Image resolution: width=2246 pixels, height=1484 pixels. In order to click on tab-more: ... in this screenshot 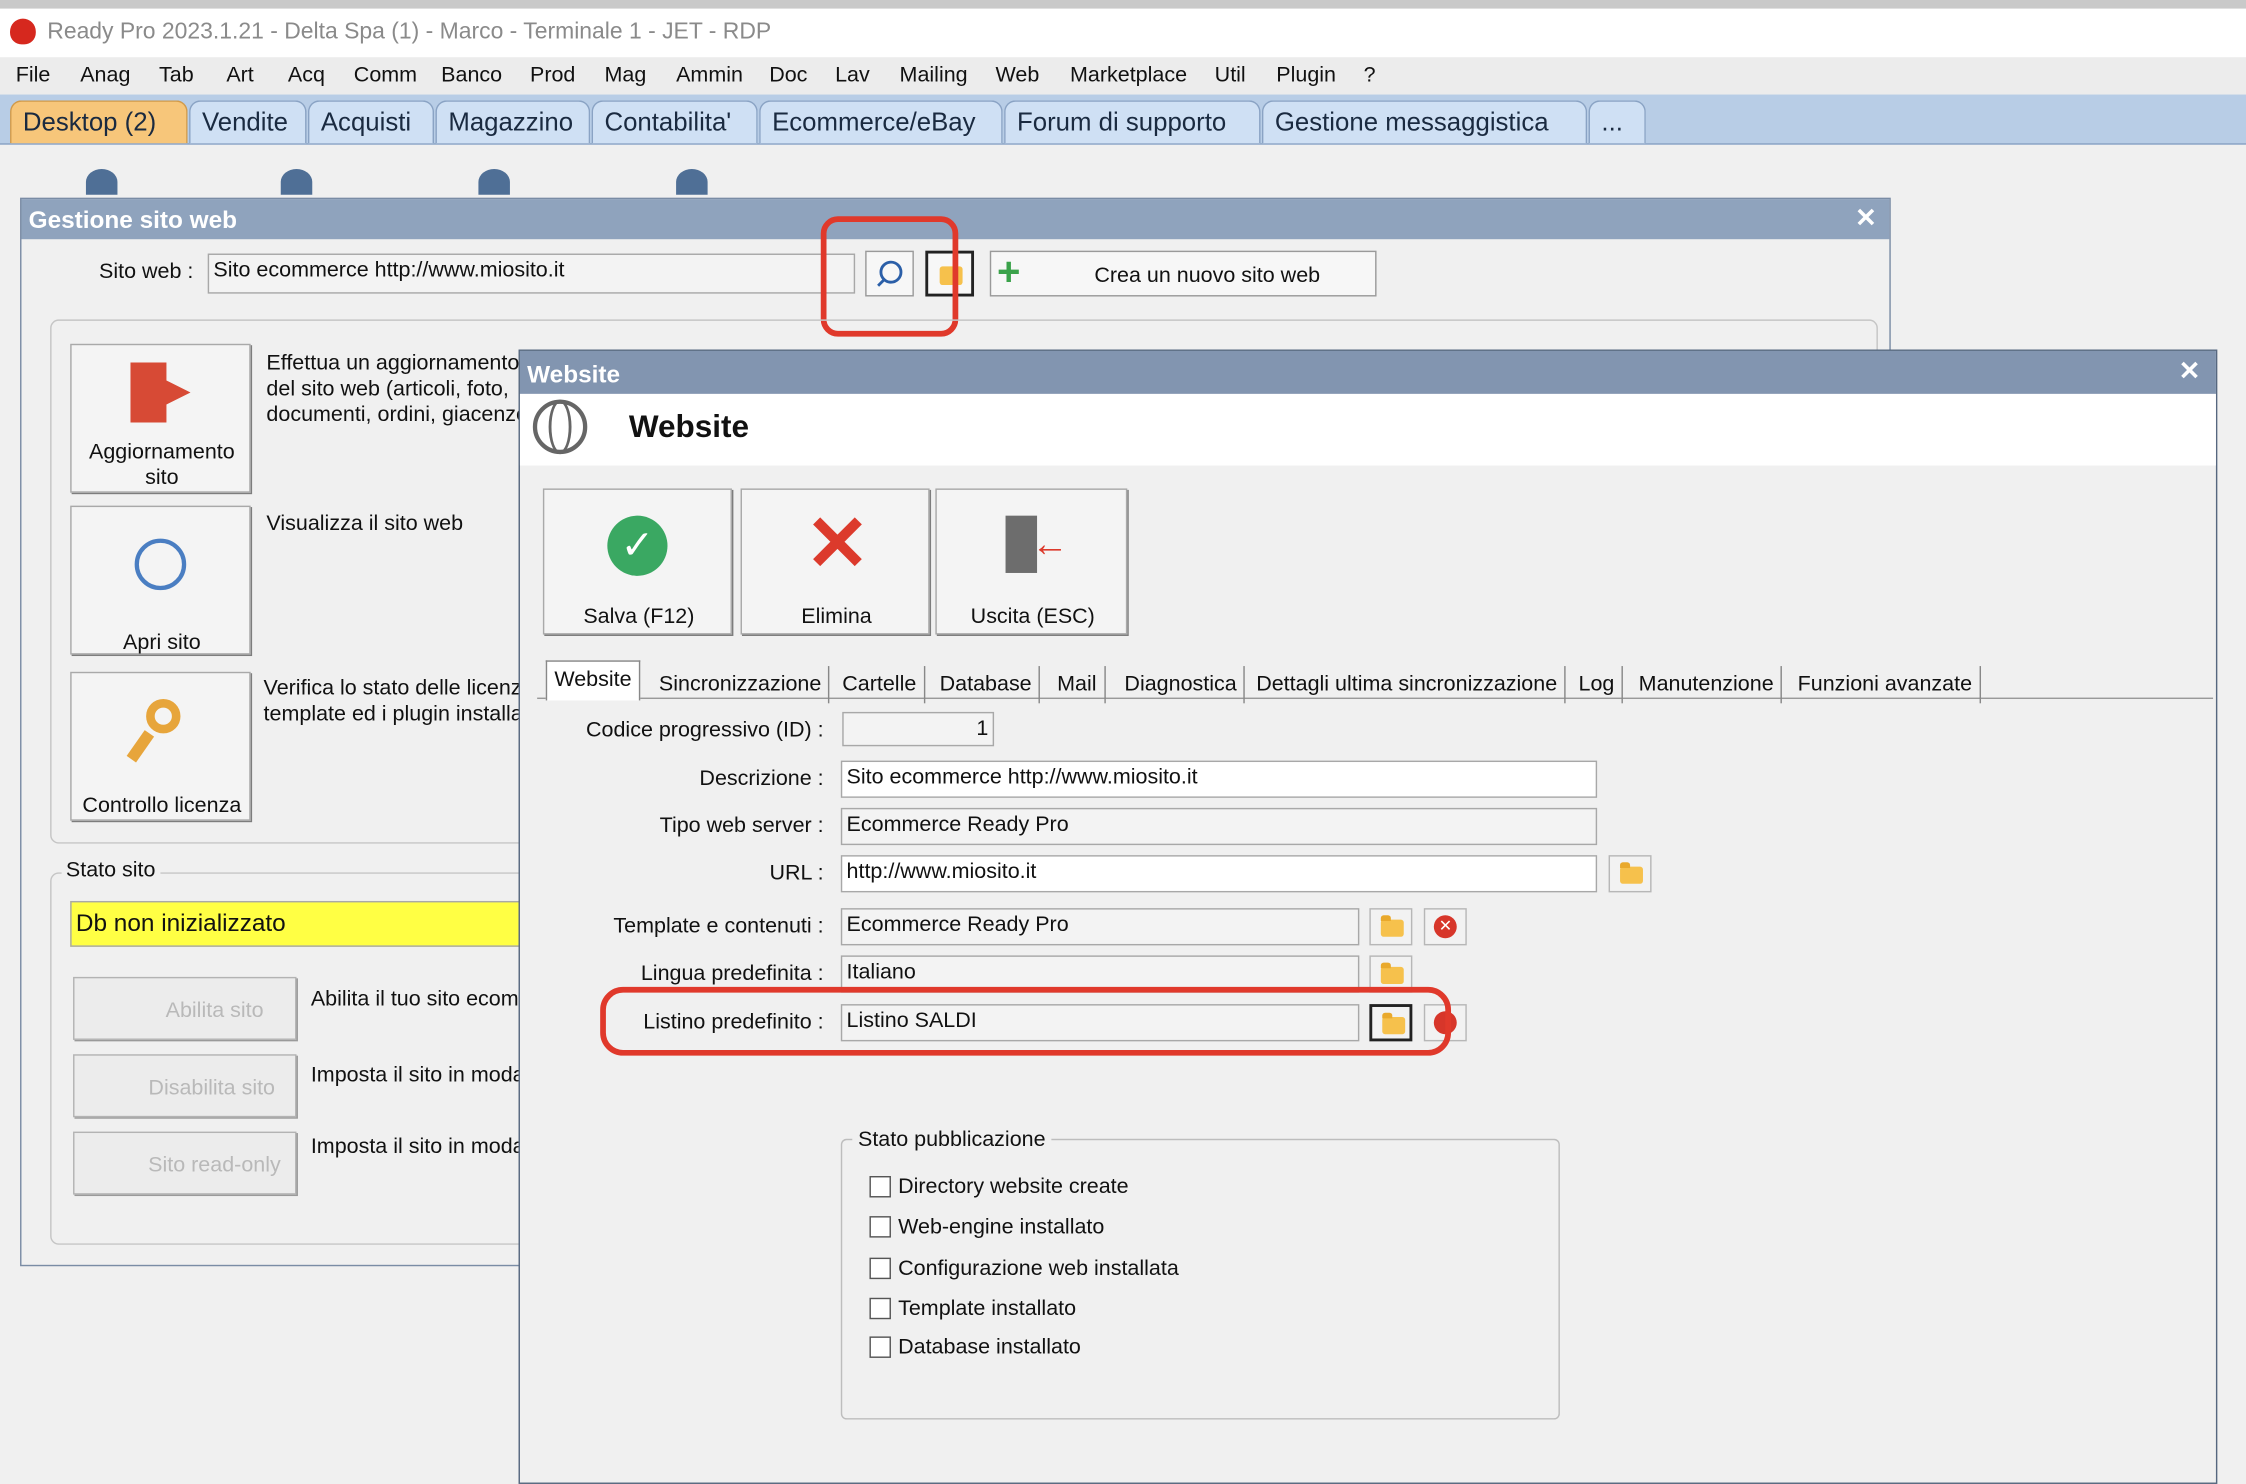, I will do `click(1617, 122)`.